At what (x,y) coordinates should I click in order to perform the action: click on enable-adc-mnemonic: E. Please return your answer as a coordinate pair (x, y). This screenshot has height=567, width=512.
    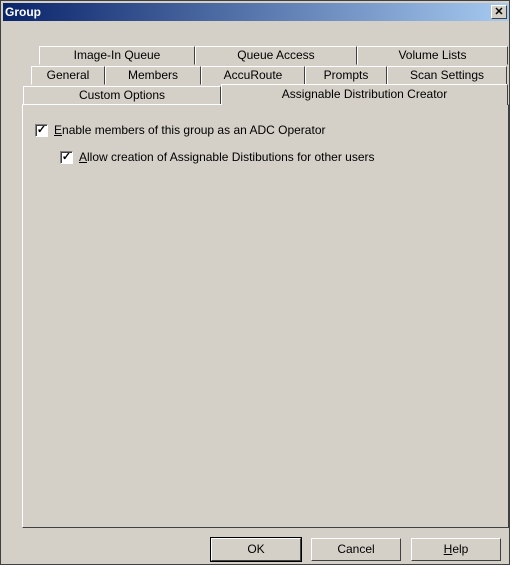
    Looking at the image, I should click on (58, 130).